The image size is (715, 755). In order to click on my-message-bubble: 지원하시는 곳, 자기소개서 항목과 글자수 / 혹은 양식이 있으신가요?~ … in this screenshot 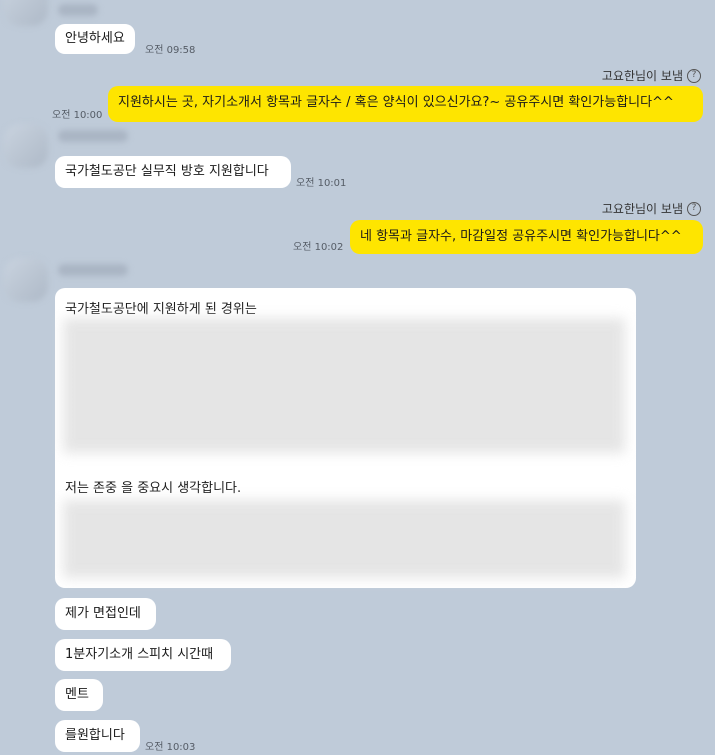, I will do `click(405, 104)`.